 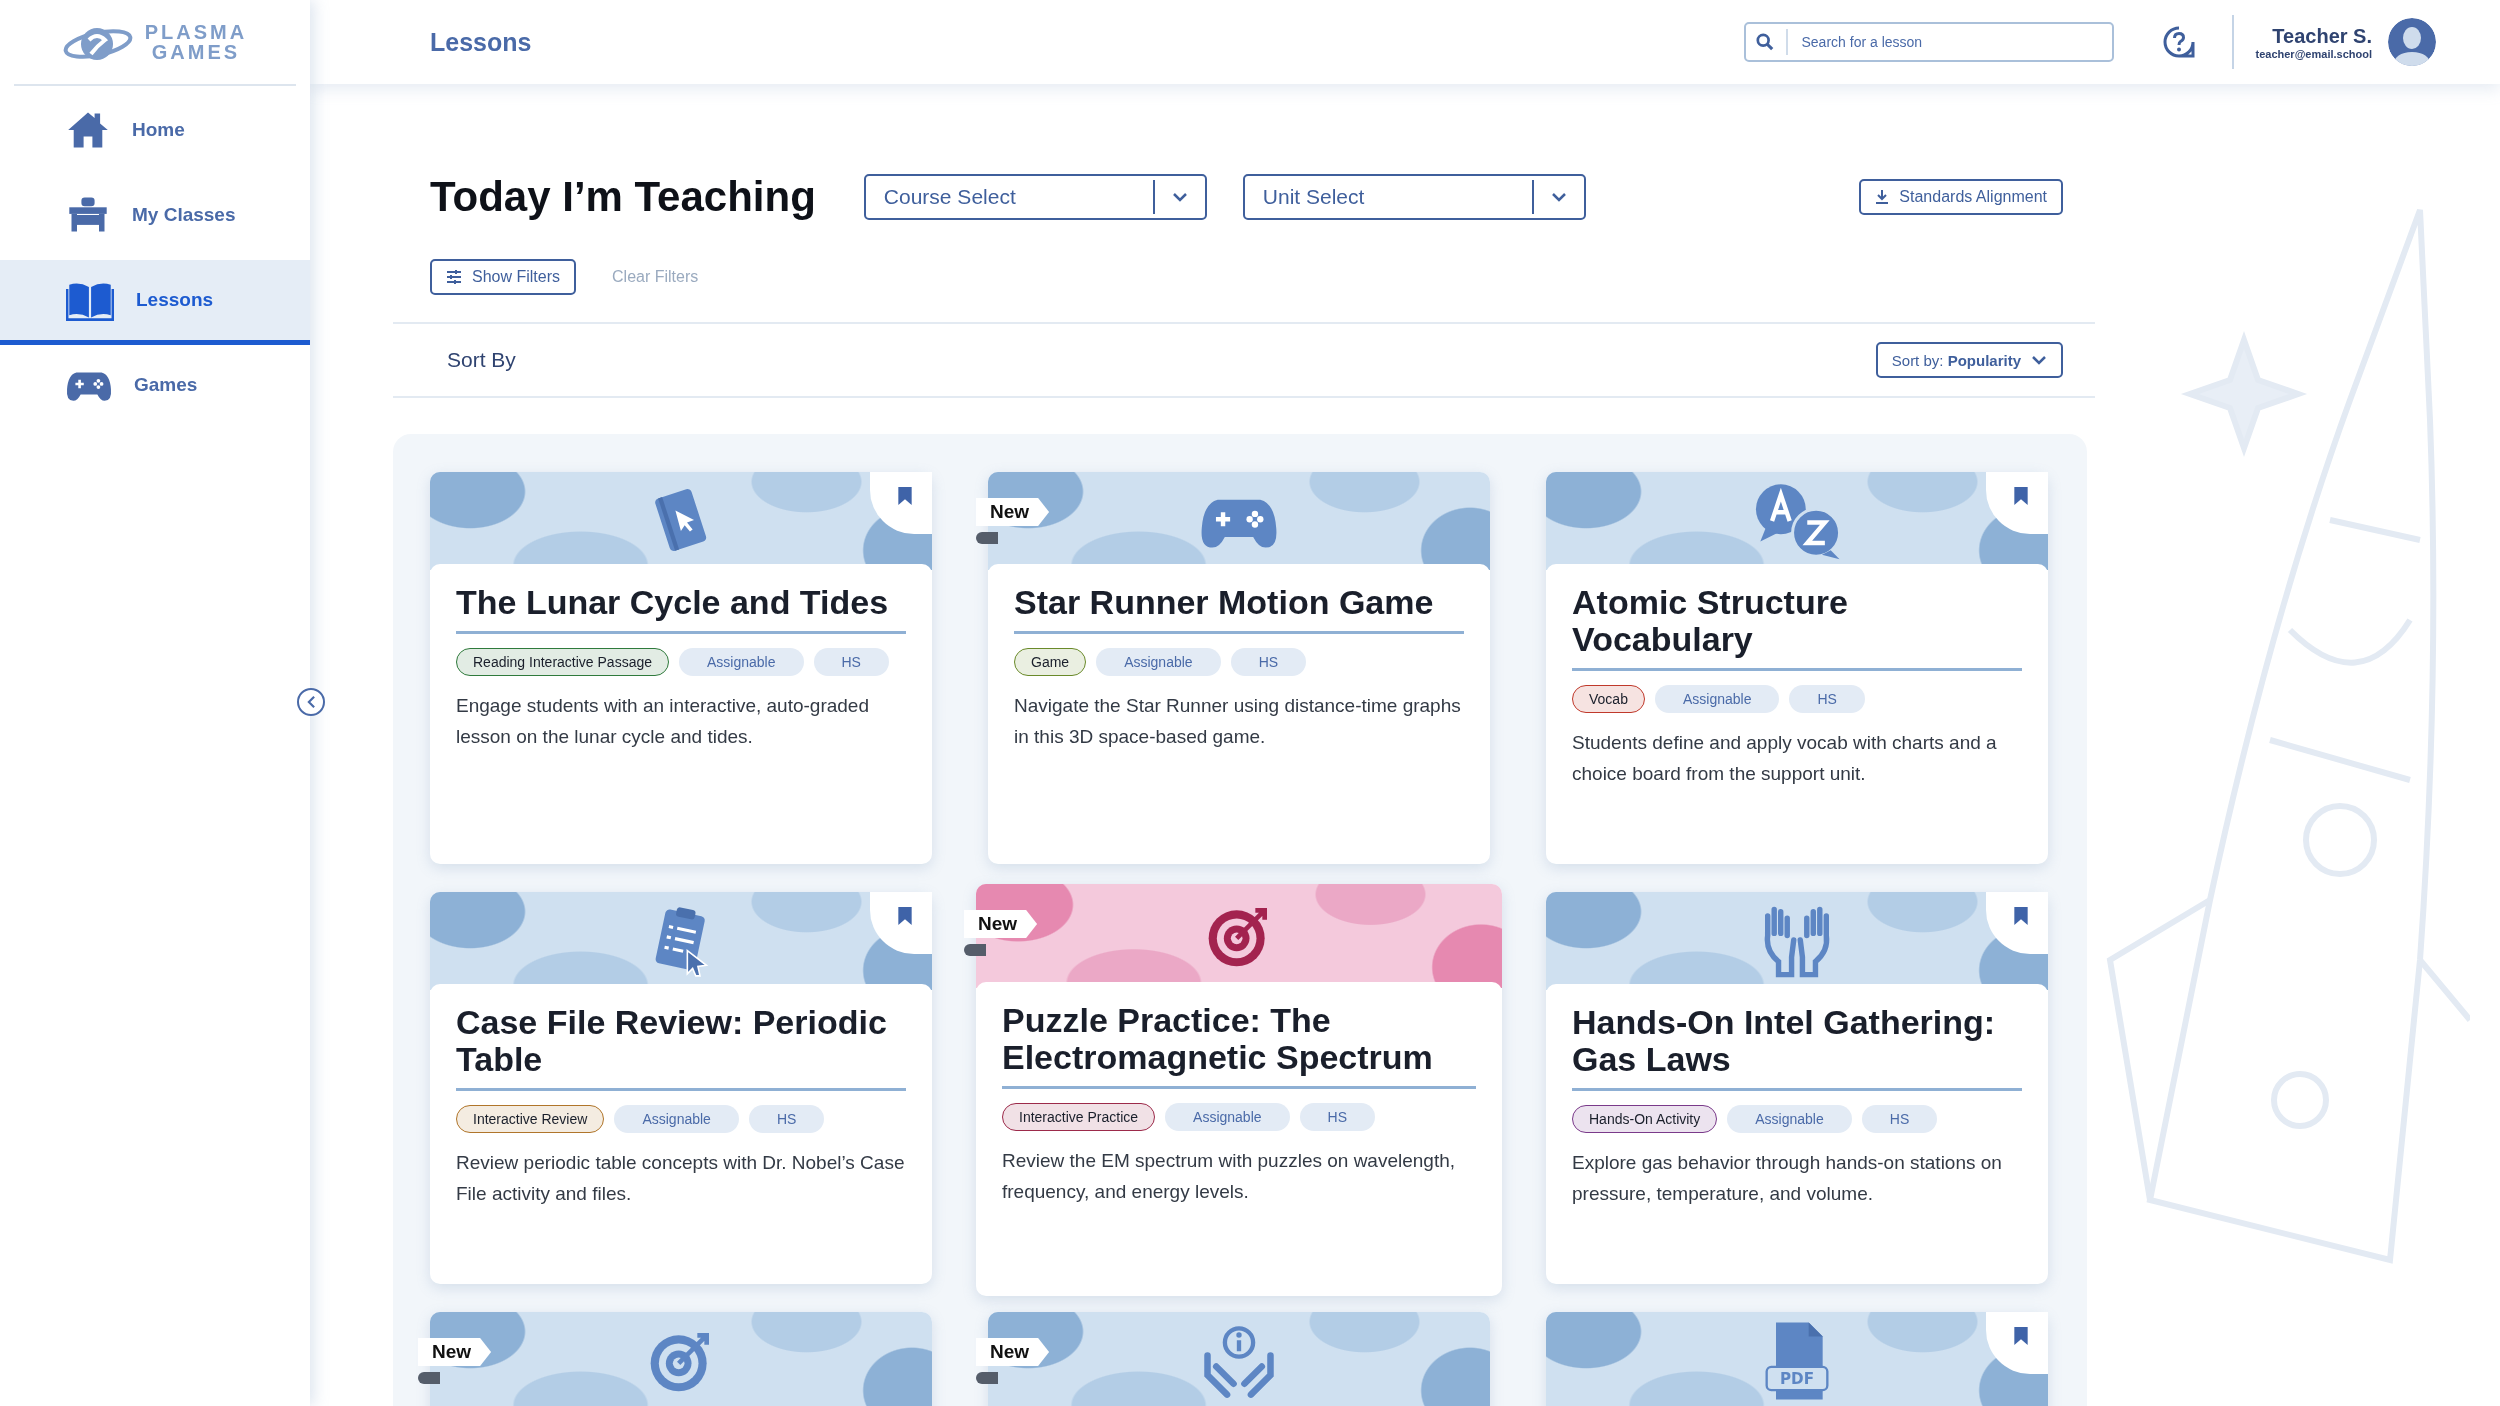 What do you see at coordinates (155, 302) in the screenshot?
I see `sidebar-item: Lessons` at bounding box center [155, 302].